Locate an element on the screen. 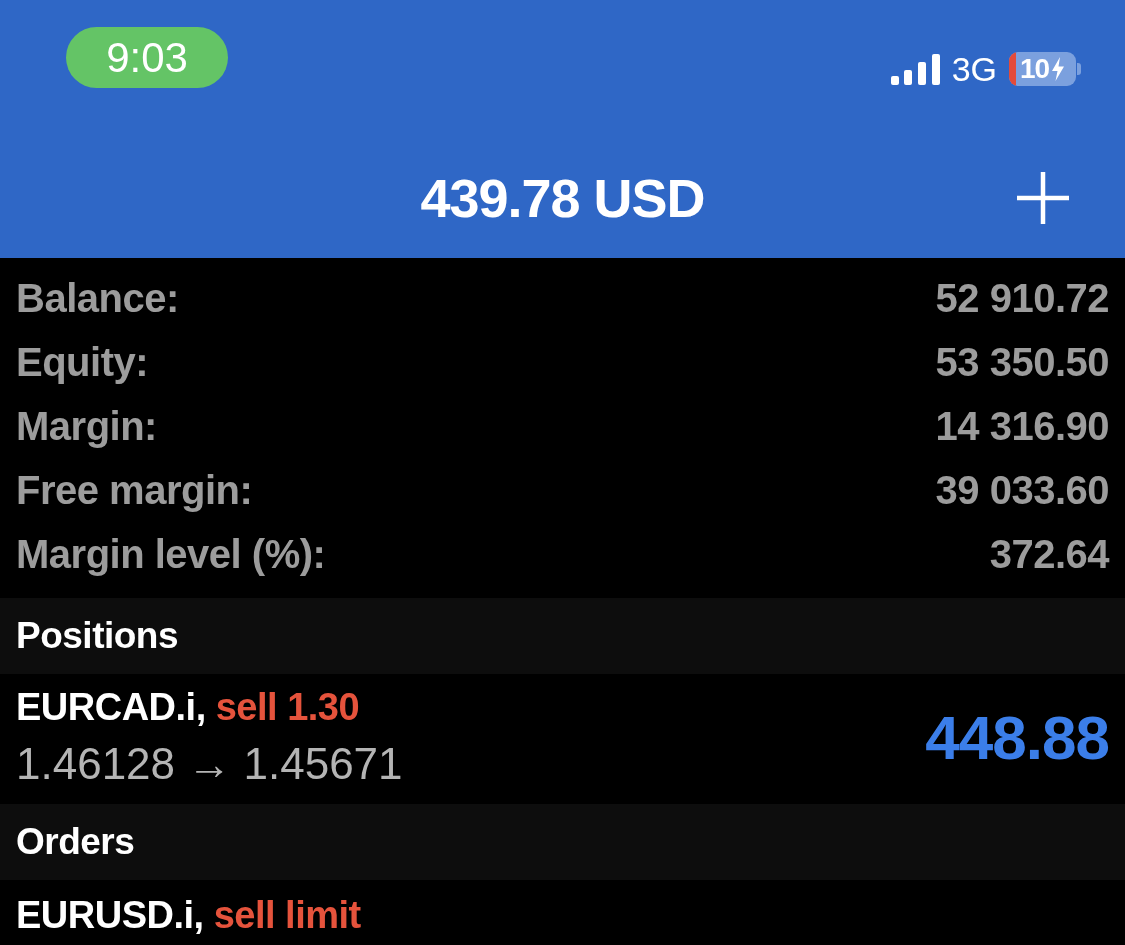  account-label: Equity: is located at coordinates (82, 362).